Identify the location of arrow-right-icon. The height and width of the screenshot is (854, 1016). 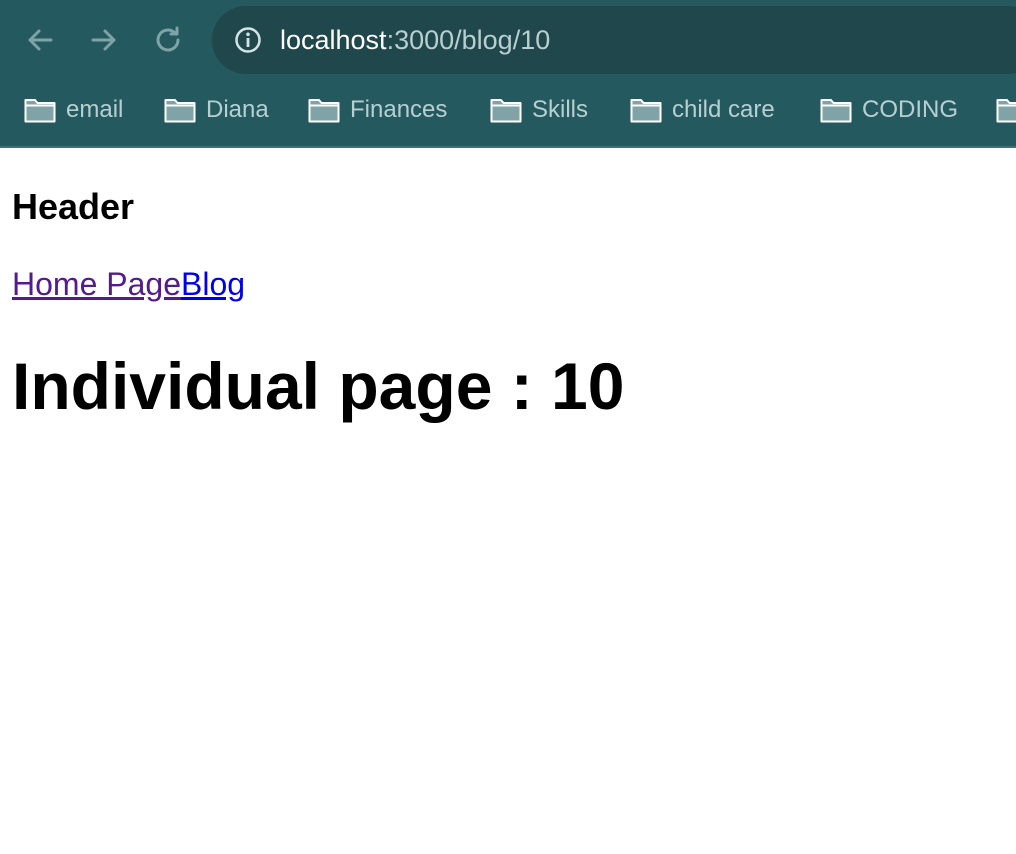
(103, 40).